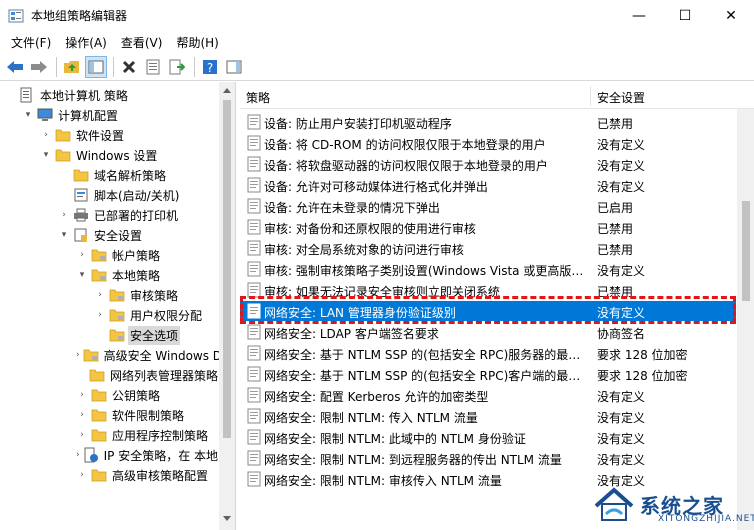 Image resolution: width=754 pixels, height=530 pixels. I want to click on export-list-button, so click(177, 67).